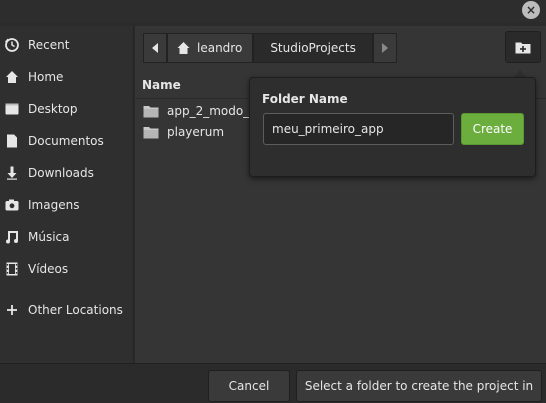 The height and width of the screenshot is (403, 546). What do you see at coordinates (54, 205) in the screenshot?
I see `sidebar-item-label: Imagens` at bounding box center [54, 205].